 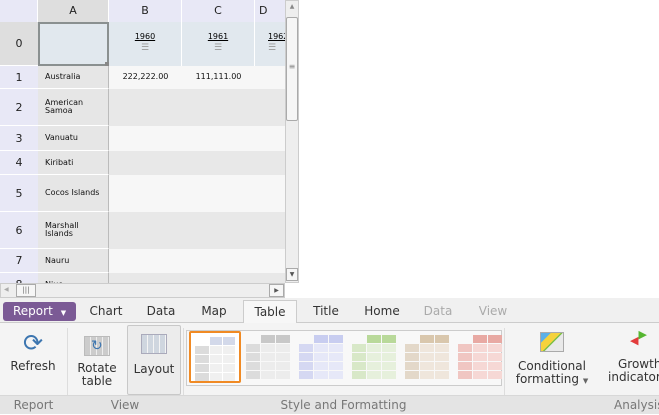 What do you see at coordinates (19, 44) in the screenshot?
I see `row-header-0: 0` at bounding box center [19, 44].